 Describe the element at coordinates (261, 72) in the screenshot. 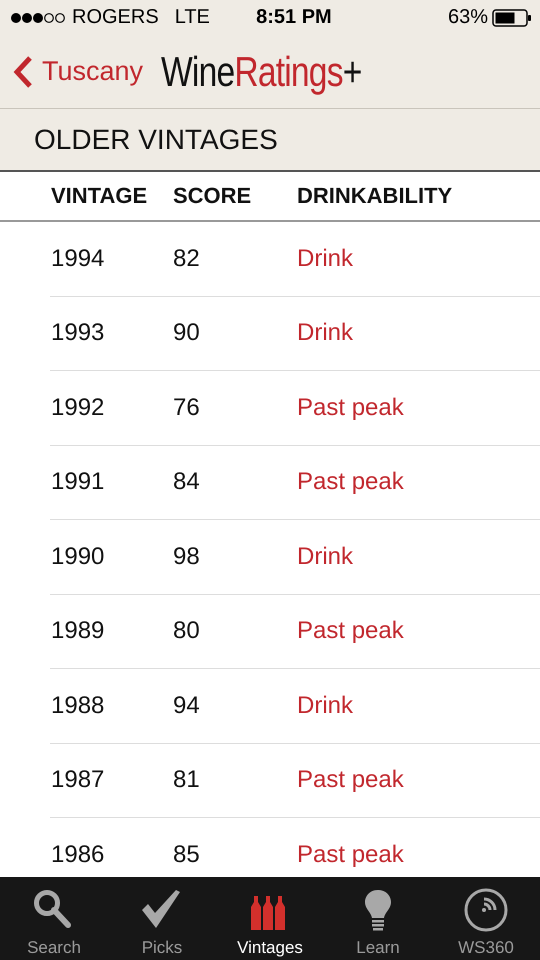

I see `app-logo: WineRatings+` at that location.